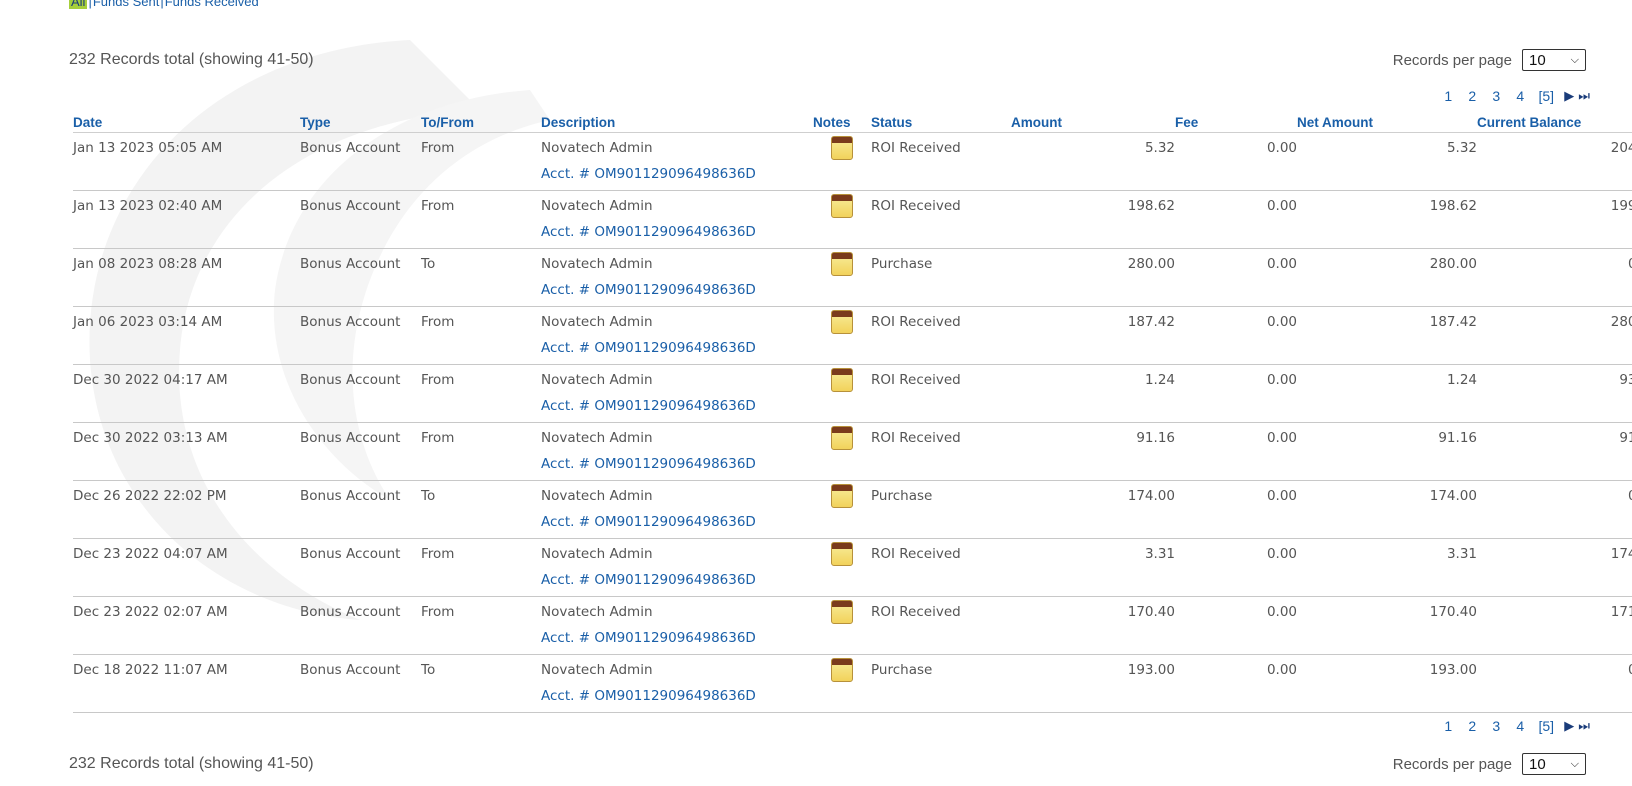  Describe the element at coordinates (1453, 612) in the screenshot. I see `cell-net-amount: 170.40` at that location.